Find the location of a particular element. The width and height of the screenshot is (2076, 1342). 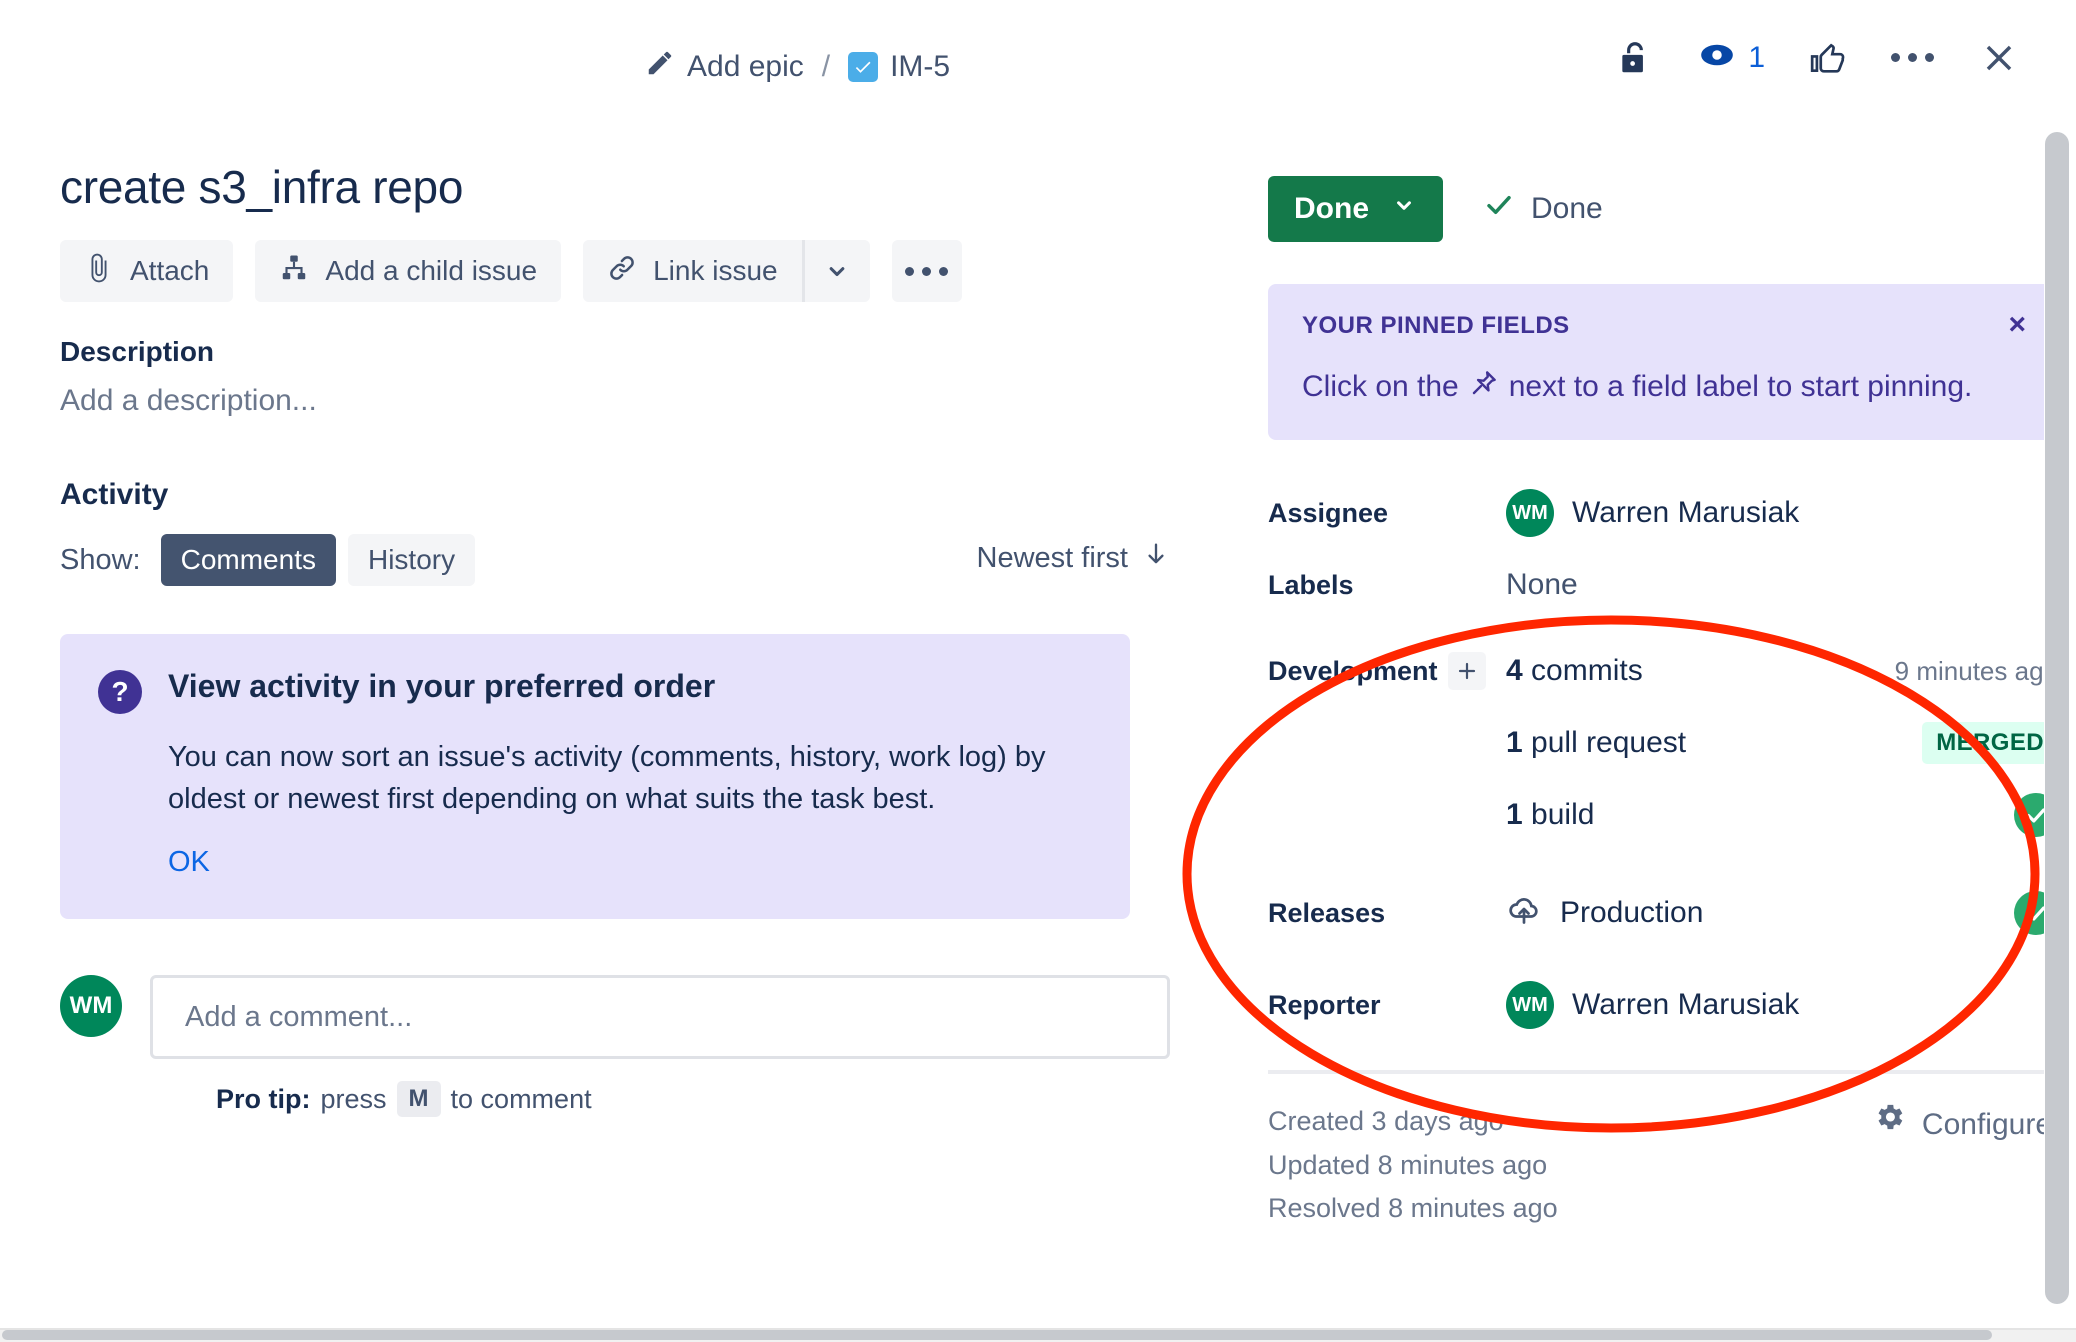

field-value-reporter: WM Warren Marusiak is located at coordinates (1782, 1005).